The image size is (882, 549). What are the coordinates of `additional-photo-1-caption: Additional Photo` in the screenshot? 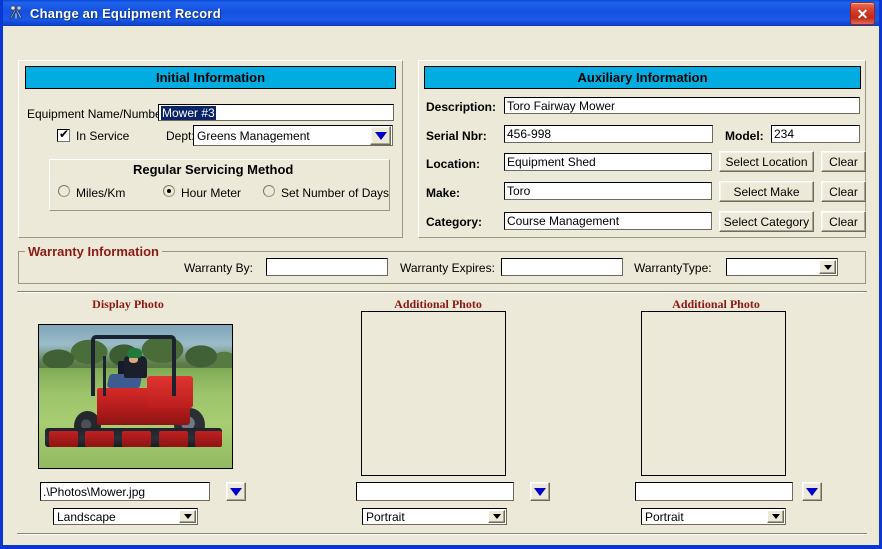 It's located at (438, 304).